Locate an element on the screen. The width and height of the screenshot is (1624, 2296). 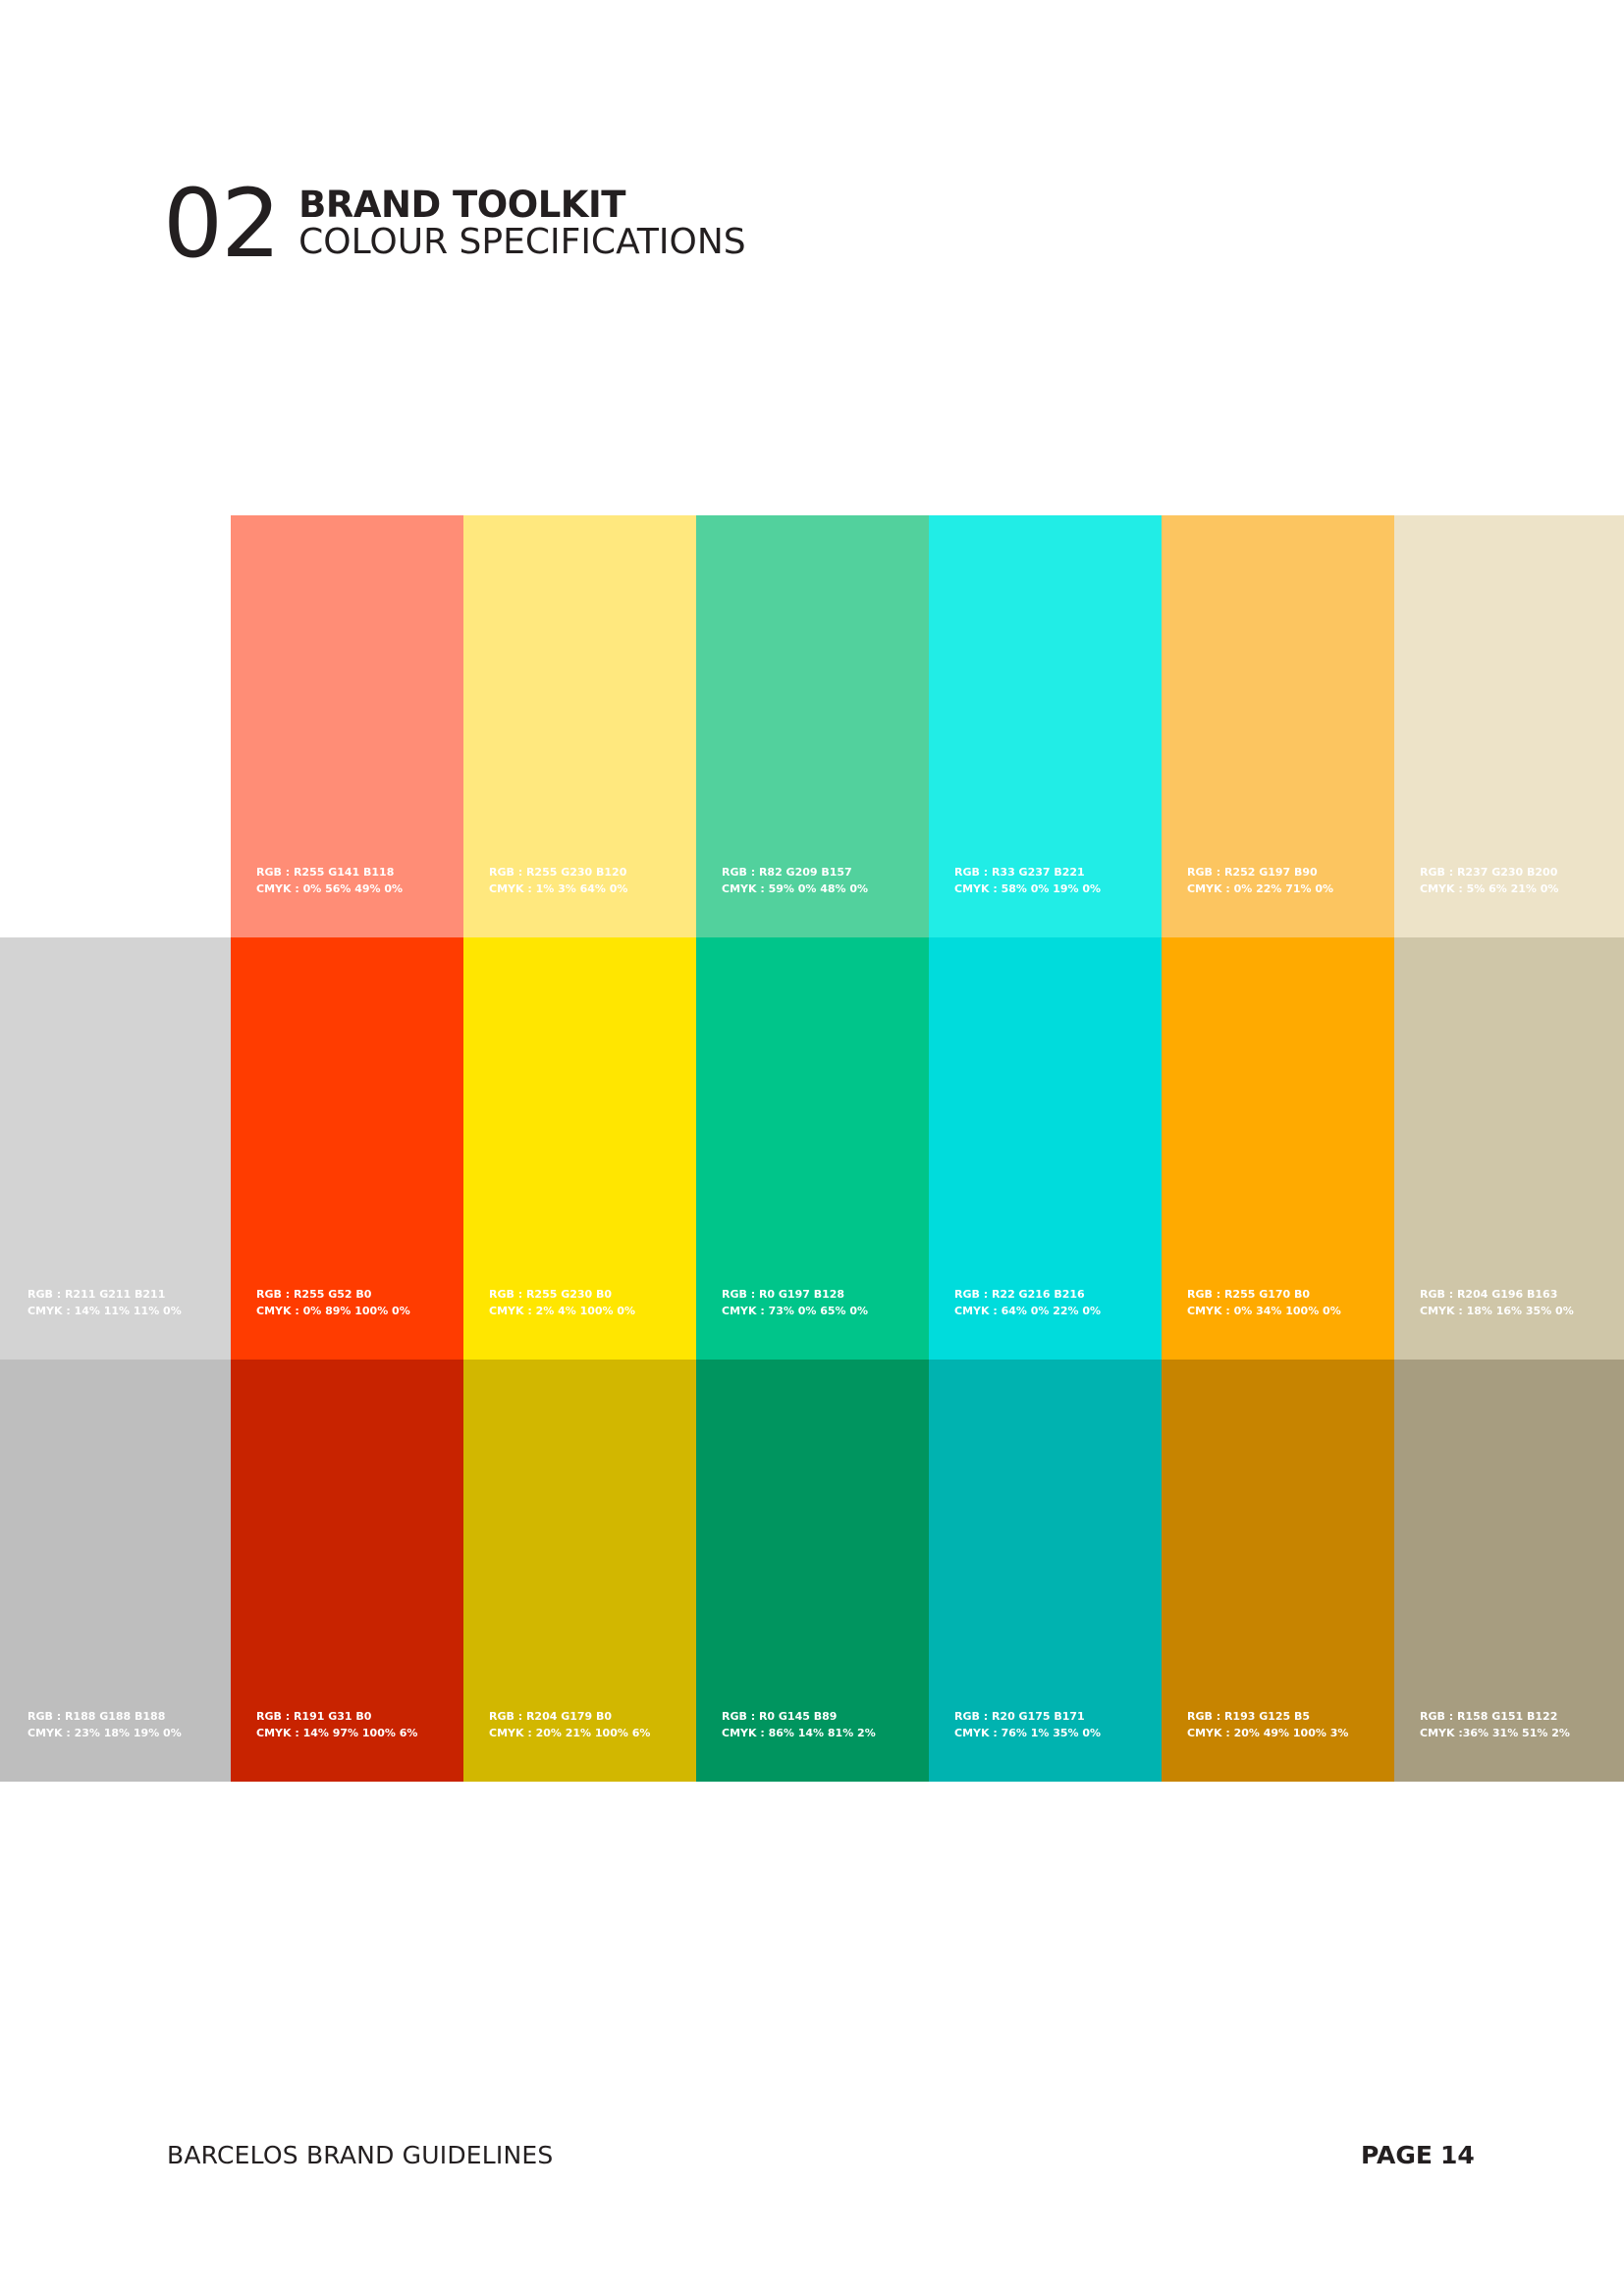
footer-page-number: PAGE 14 is located at coordinates (1418, 2155).